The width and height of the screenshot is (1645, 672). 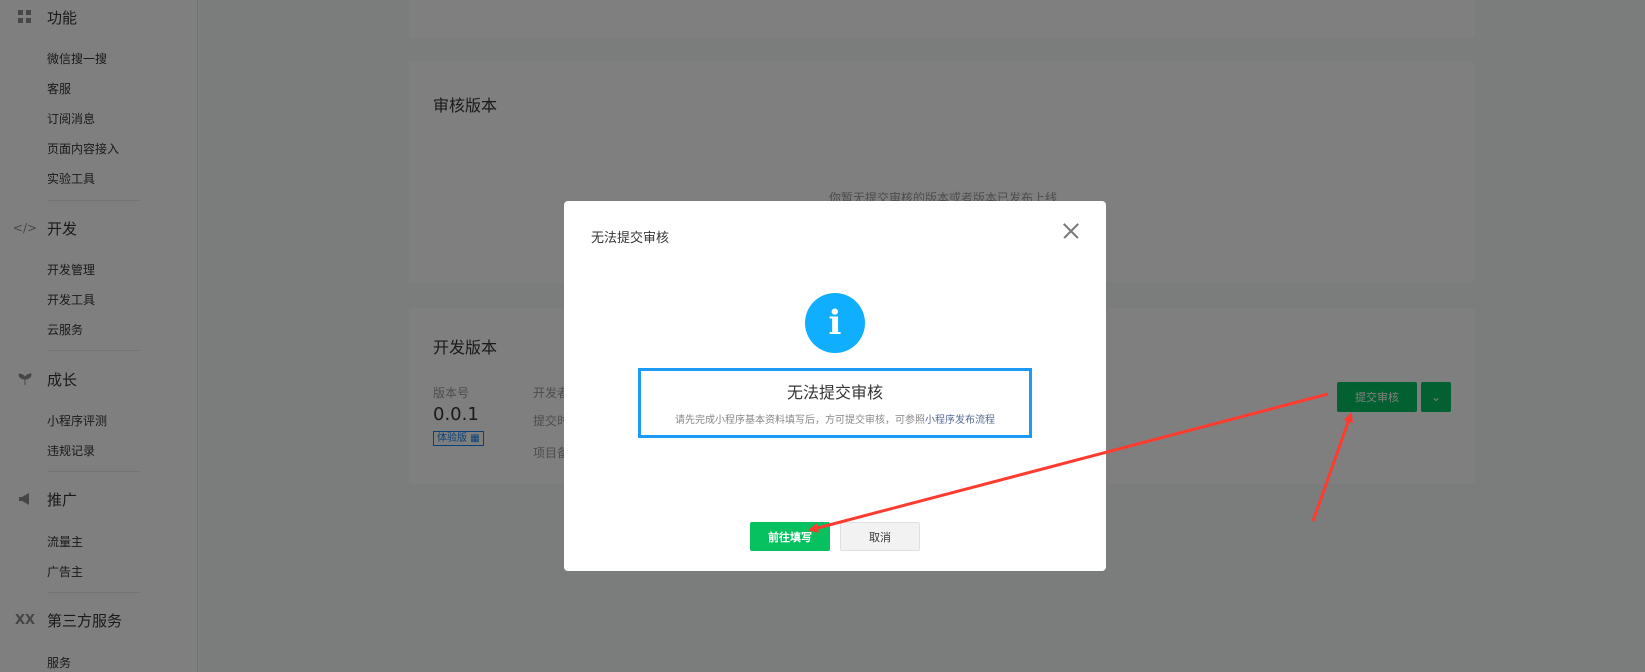 What do you see at coordinates (960, 420) in the screenshot?
I see `publish-flow-link: 小程序发布流程` at bounding box center [960, 420].